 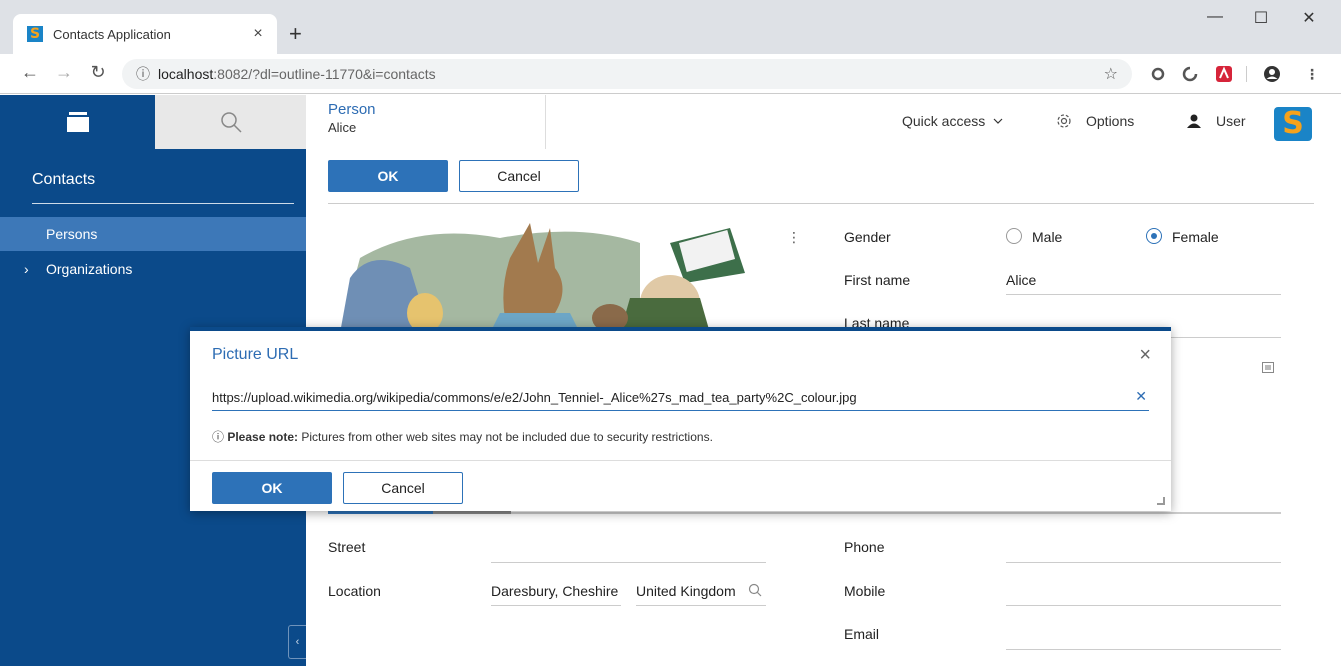 What do you see at coordinates (1272, 74) in the screenshot?
I see `profile-avatar-icon` at bounding box center [1272, 74].